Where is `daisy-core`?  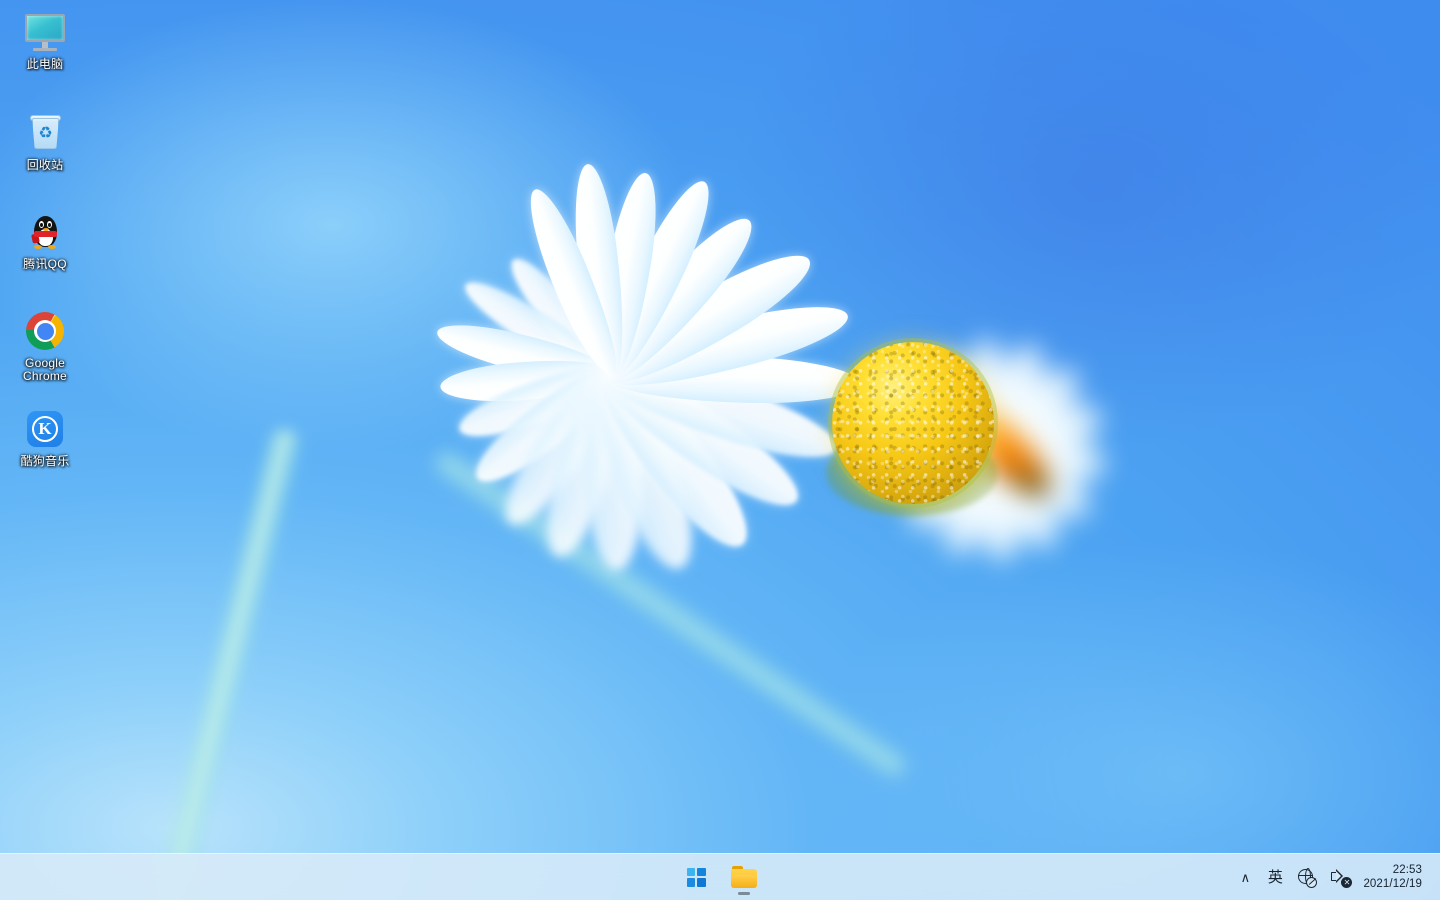
daisy-core is located at coordinates (913, 423).